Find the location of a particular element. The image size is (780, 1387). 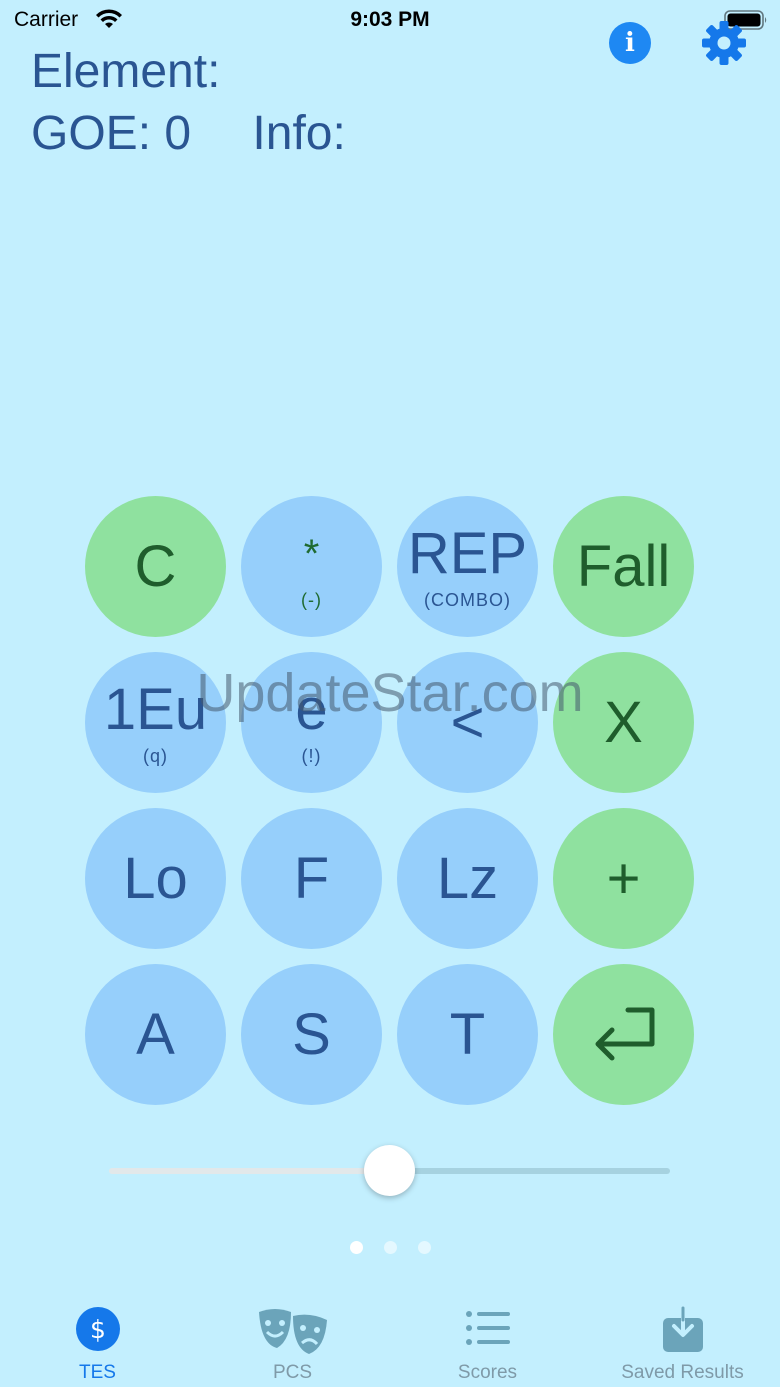

download-tray-icon is located at coordinates (682, 1329).